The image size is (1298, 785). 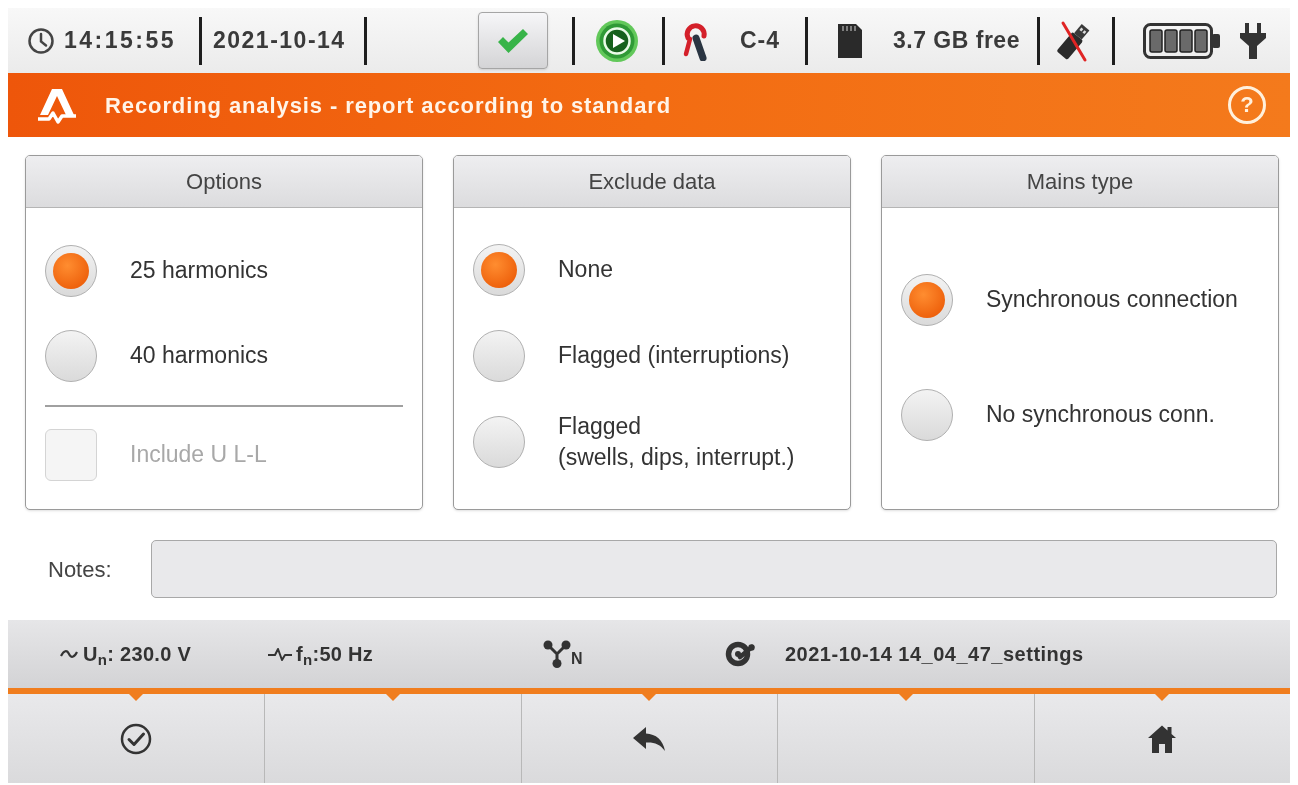 I want to click on battery-icon, so click(x=1182, y=40).